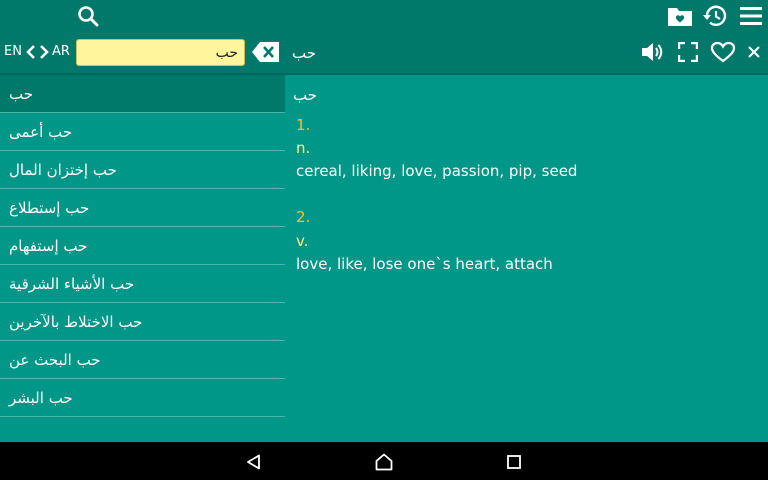 The image size is (768, 480). Describe the element at coordinates (142, 132) in the screenshot. I see `list-item: حب أعمى` at that location.